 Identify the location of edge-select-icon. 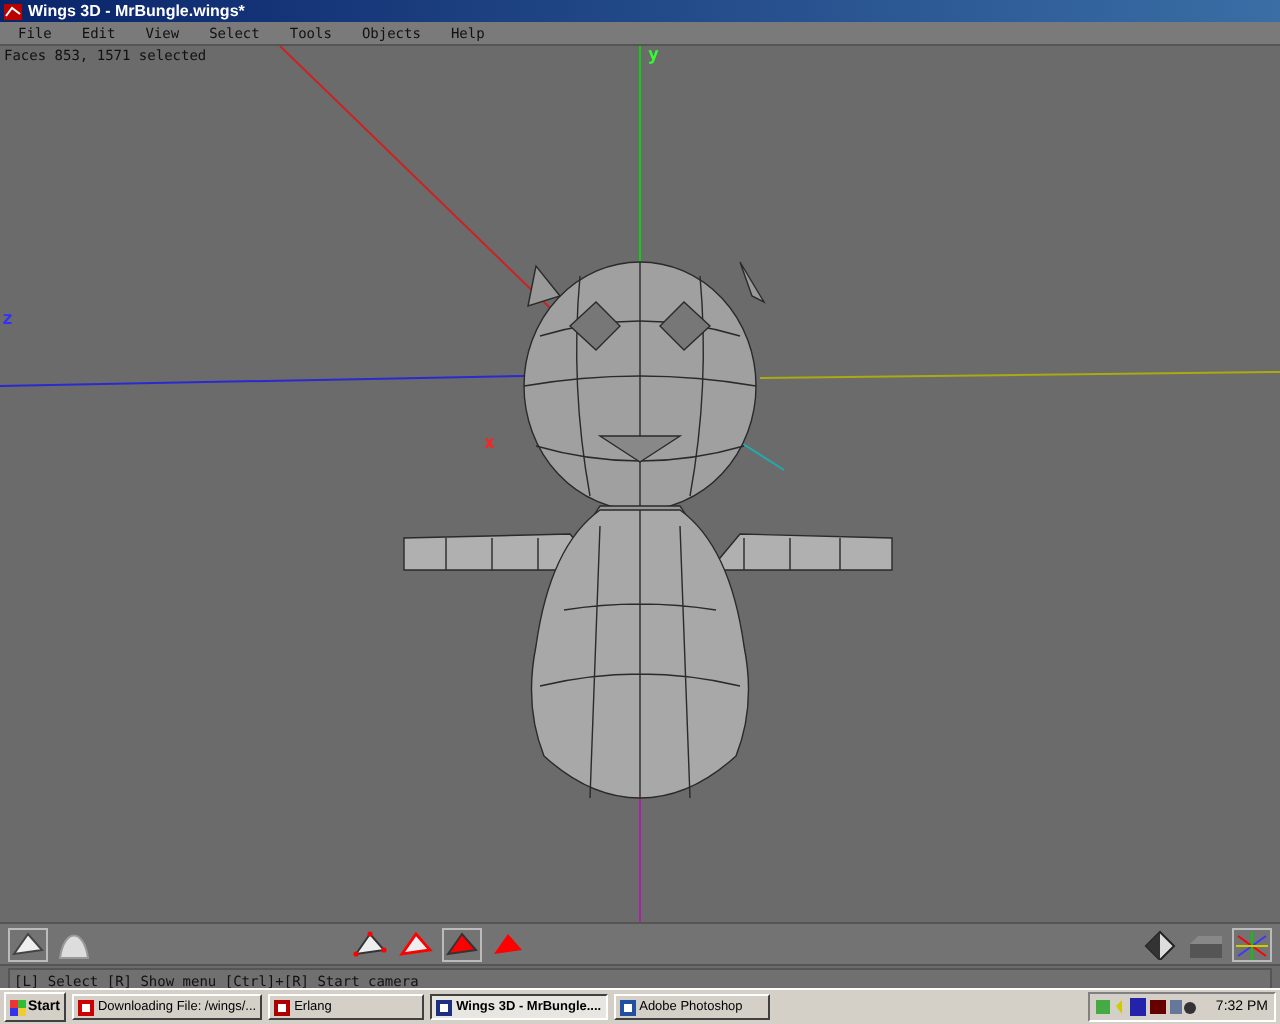
(415, 944).